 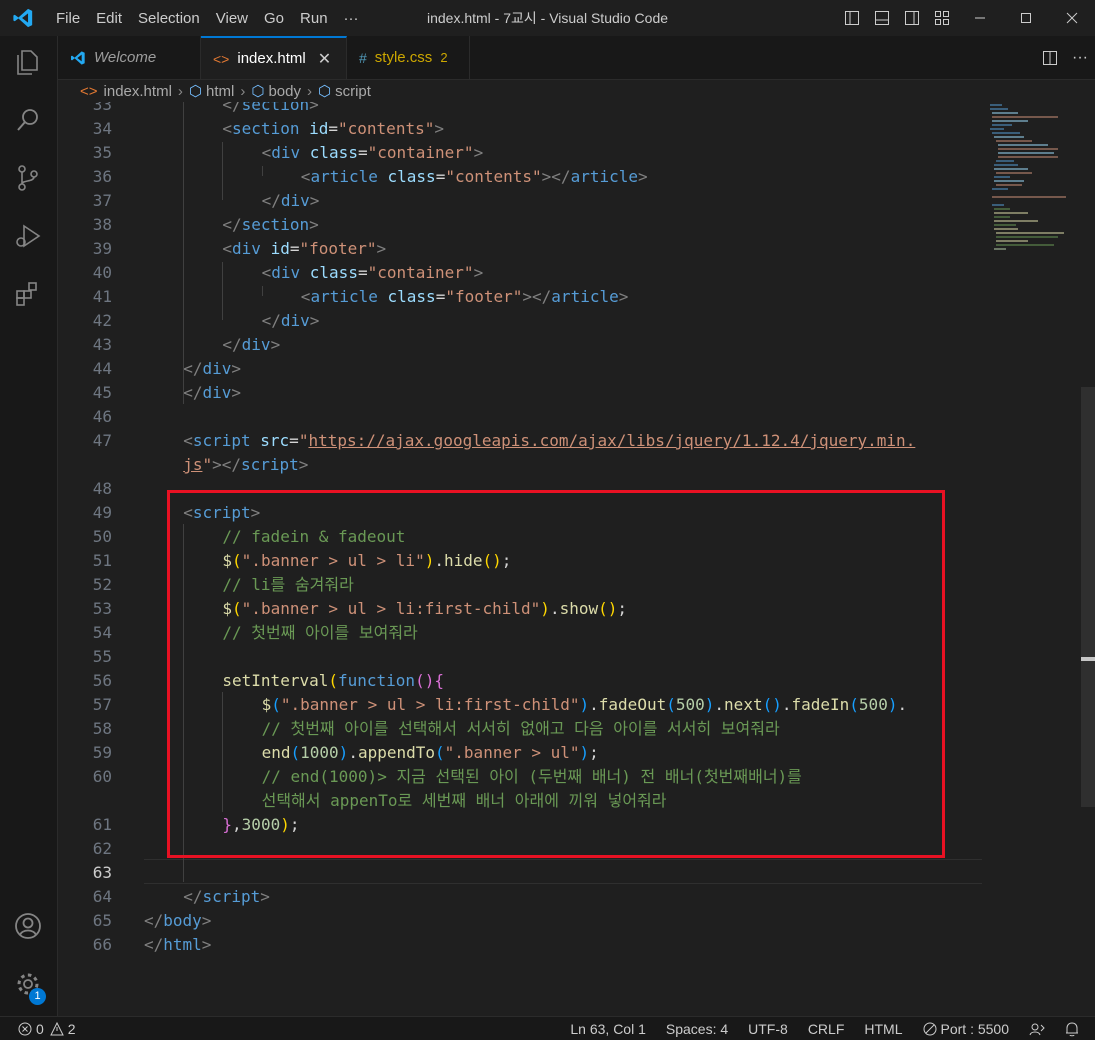 I want to click on close-window-icon, so click(x=1072, y=18).